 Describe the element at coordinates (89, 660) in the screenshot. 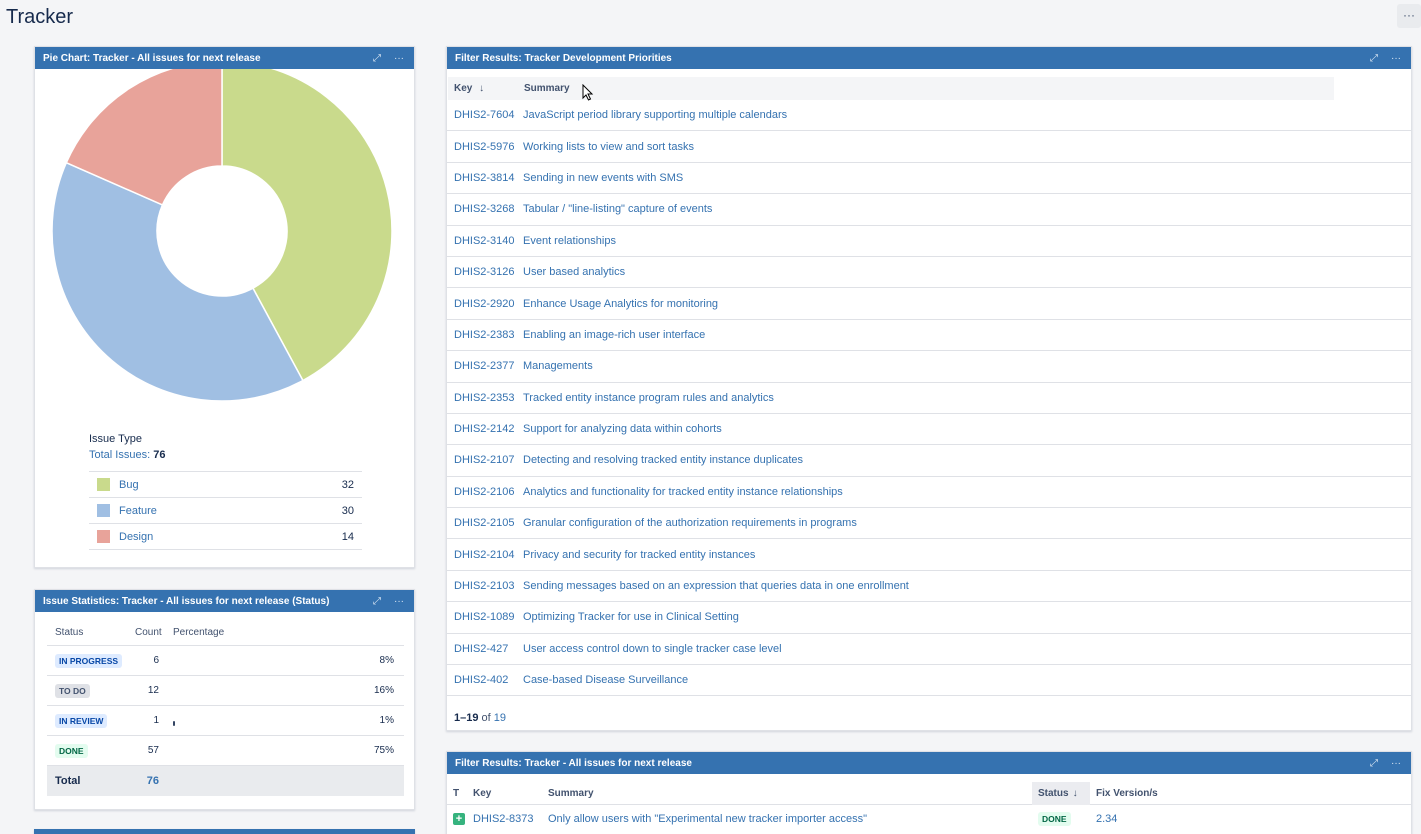

I see `status-lozenge: IN PROGRESS` at that location.